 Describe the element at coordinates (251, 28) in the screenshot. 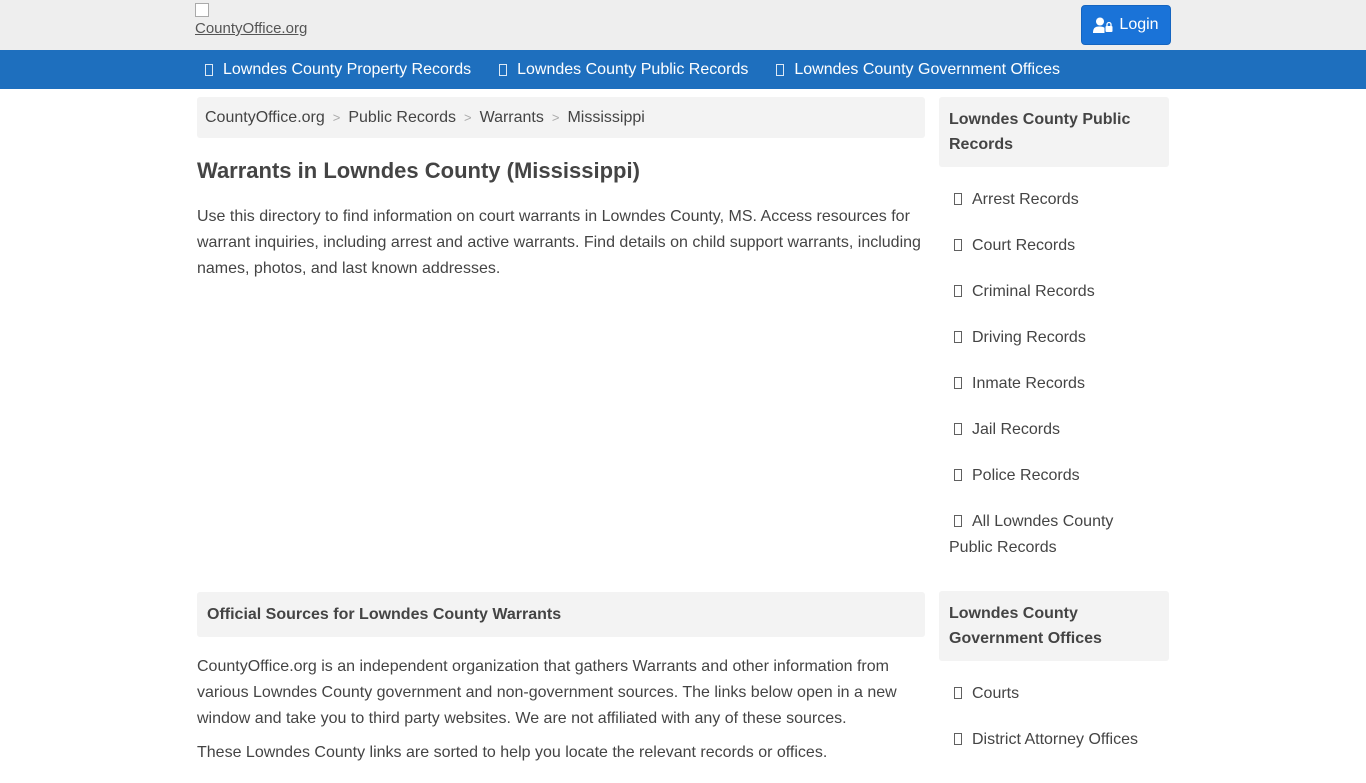

I see `logo-text: CountyOffice.org` at that location.